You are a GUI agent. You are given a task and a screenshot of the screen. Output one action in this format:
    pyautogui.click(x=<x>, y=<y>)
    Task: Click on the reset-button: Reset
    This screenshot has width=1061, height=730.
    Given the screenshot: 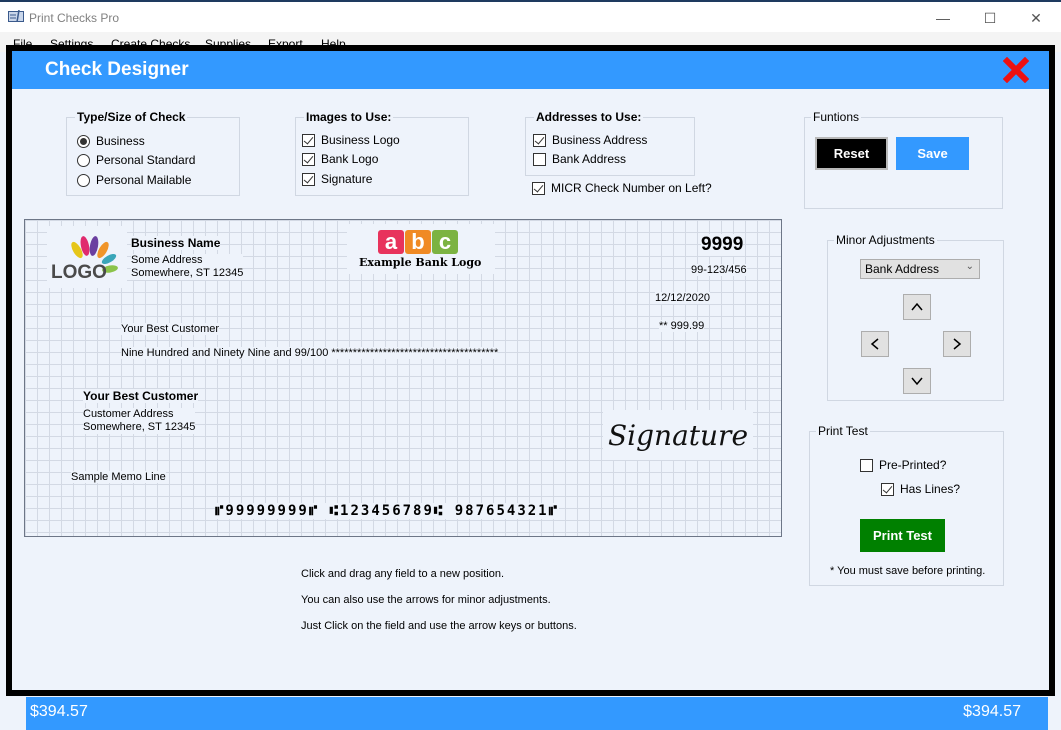 What is the action you would take?
    pyautogui.click(x=851, y=153)
    